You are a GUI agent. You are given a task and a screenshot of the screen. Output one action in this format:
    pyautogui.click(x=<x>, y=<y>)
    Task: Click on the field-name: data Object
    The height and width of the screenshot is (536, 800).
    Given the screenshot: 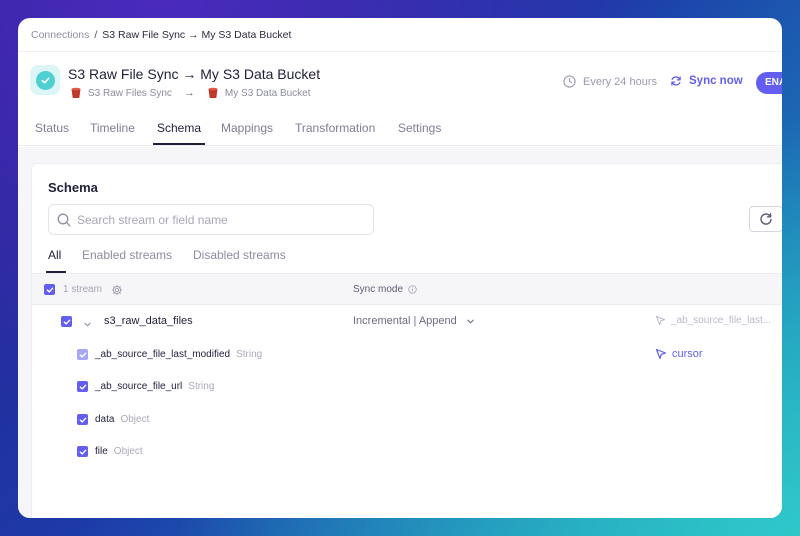 What is the action you would take?
    pyautogui.click(x=122, y=419)
    